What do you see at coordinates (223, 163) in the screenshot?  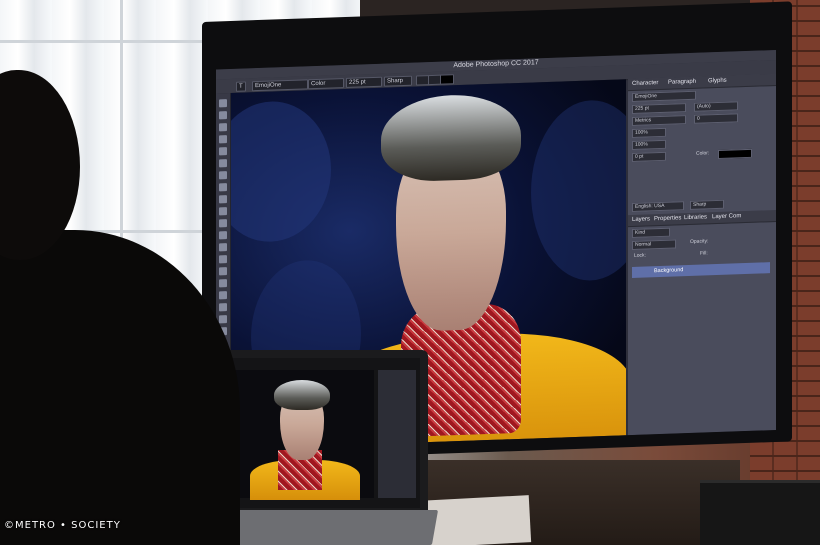 I see `eyedropper-tool-icon` at bounding box center [223, 163].